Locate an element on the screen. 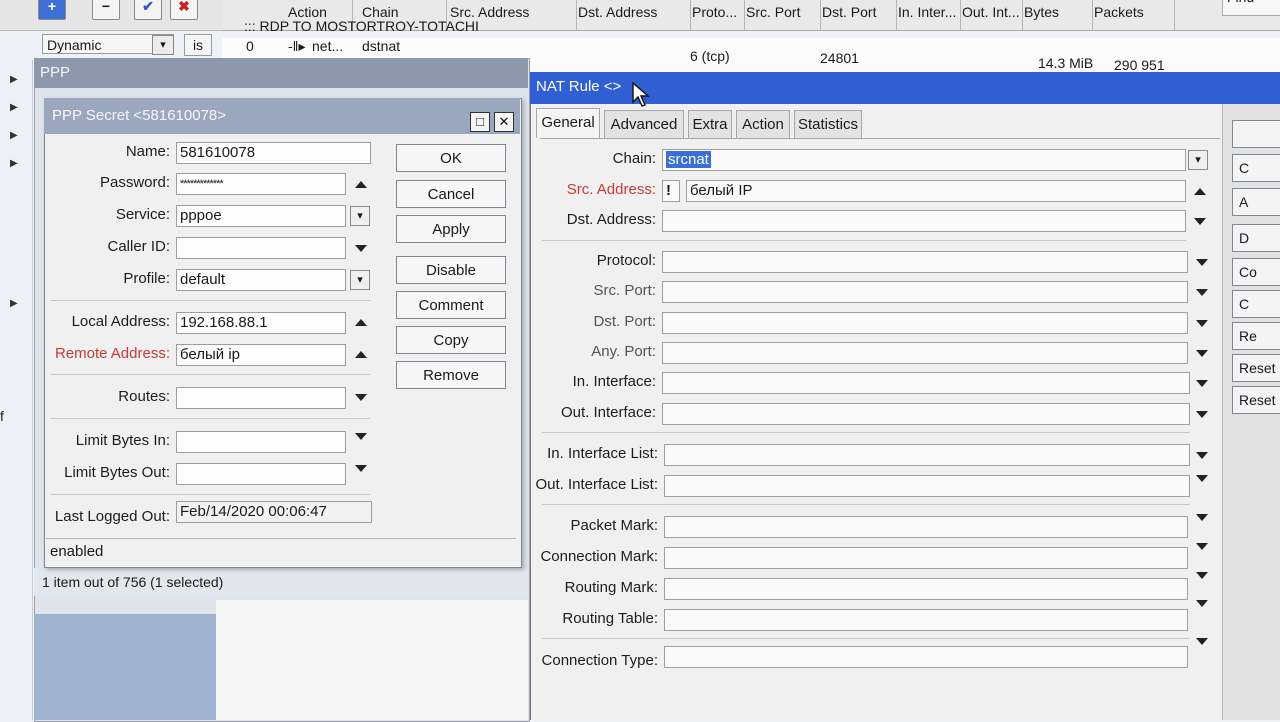 Image resolution: width=1280 pixels, height=722 pixels. comment-button: Co is located at coordinates (1256, 272).